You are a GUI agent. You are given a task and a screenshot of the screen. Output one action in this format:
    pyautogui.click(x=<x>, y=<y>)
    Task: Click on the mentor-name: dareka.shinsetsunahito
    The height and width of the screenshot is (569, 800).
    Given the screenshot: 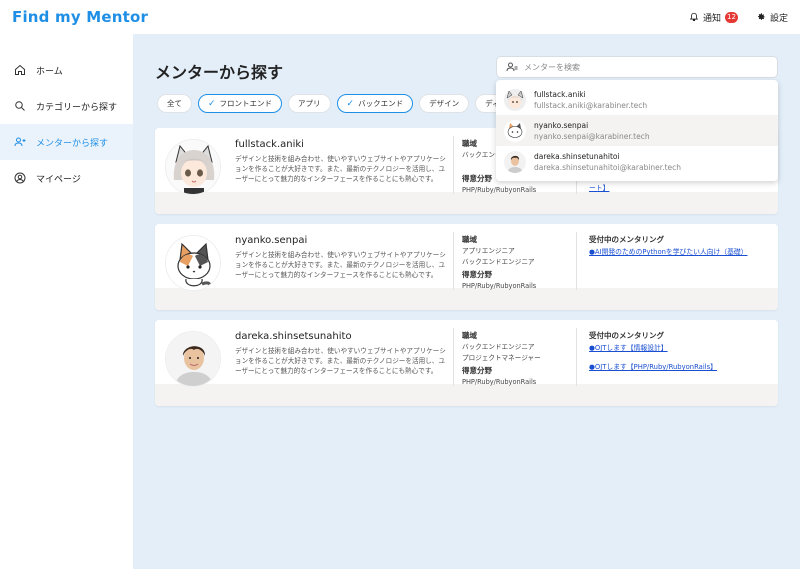 What is the action you would take?
    pyautogui.click(x=293, y=336)
    